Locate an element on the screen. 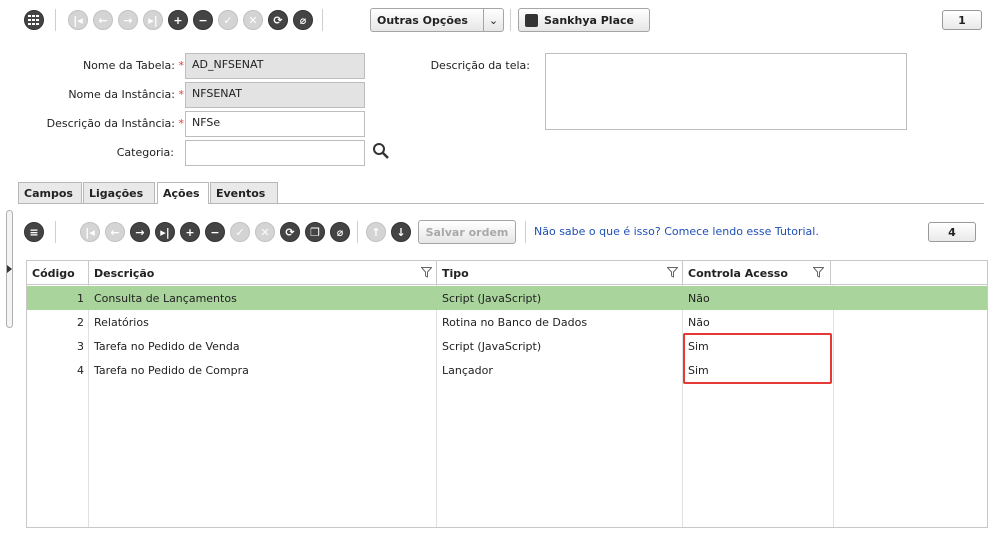 The image size is (994, 535). other-options-button: Outras Opções ⌄ is located at coordinates (437, 20).